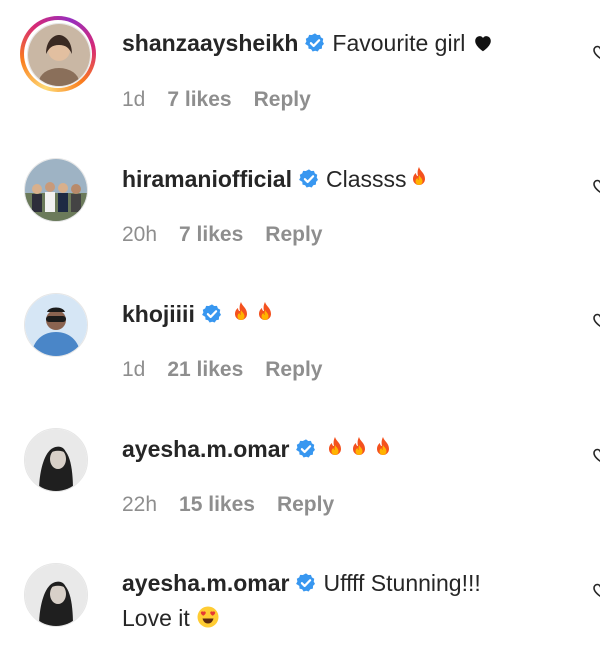  I want to click on comment-likes: 15 likes, so click(217, 505).